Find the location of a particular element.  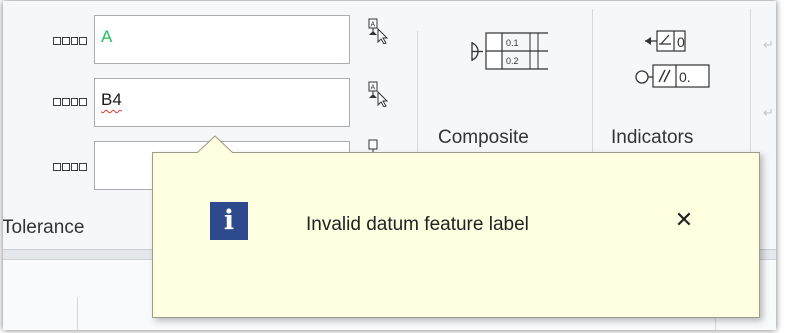

group-label-composite: Composite is located at coordinates (483, 138).